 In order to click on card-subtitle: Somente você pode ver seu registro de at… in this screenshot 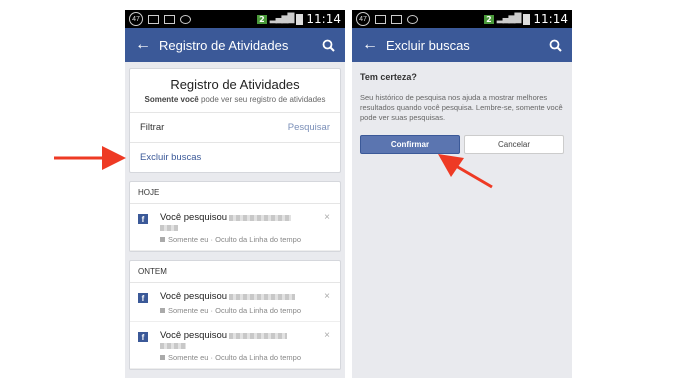, I will do `click(235, 102)`.